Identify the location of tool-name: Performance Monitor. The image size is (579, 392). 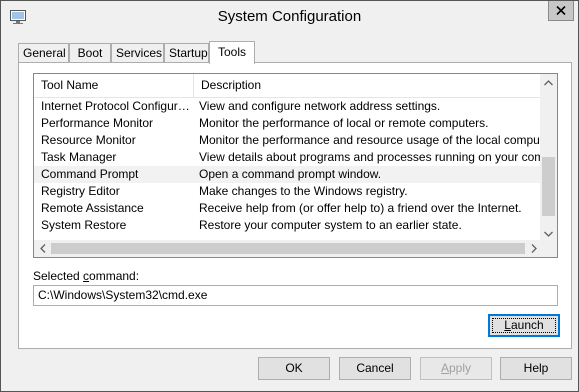
(97, 123).